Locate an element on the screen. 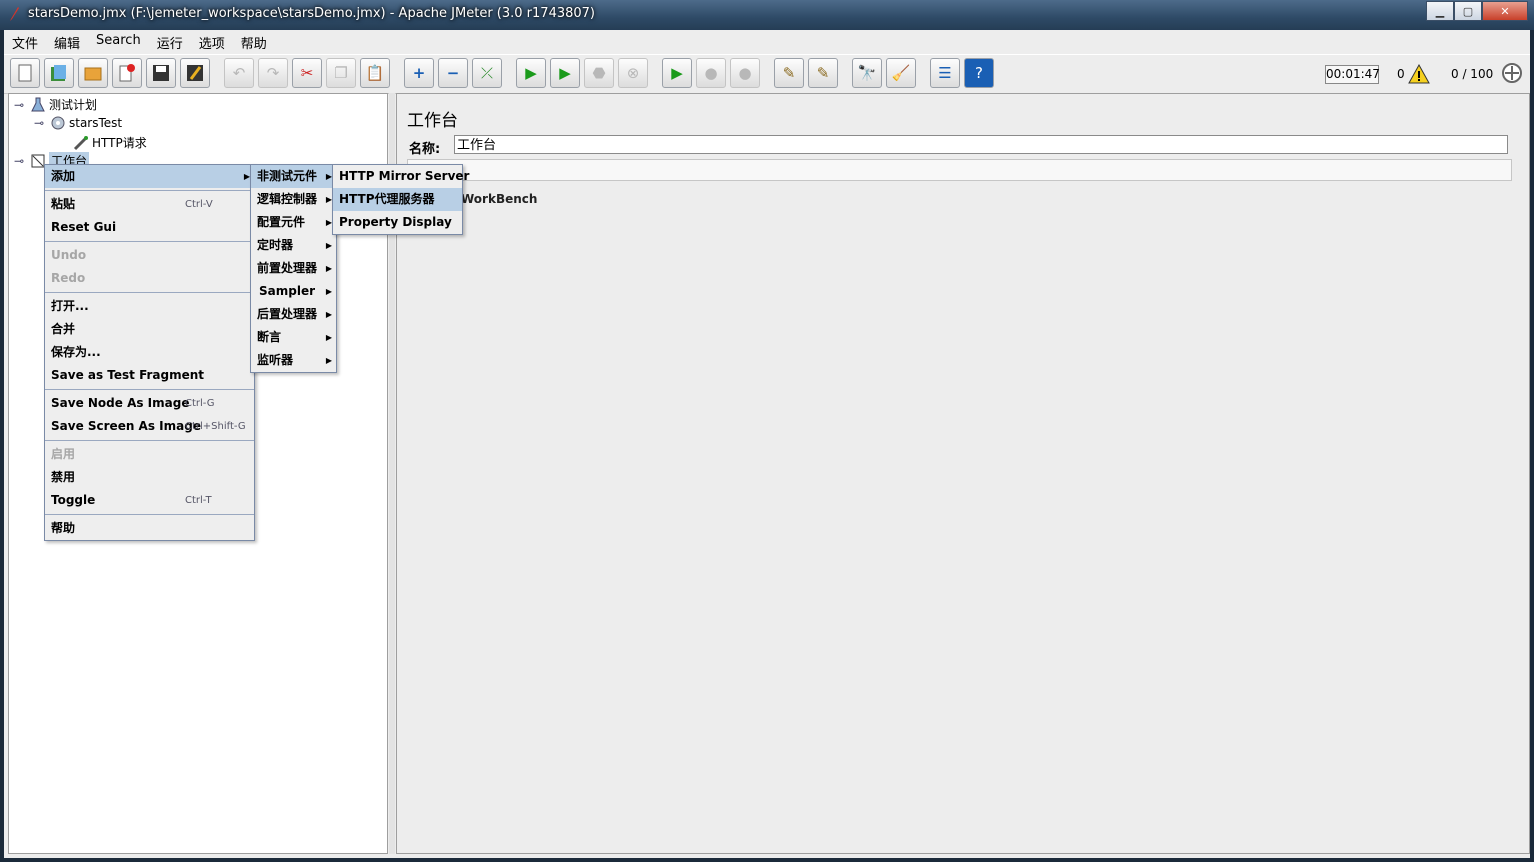  cut-icon: ✂ is located at coordinates (307, 73).